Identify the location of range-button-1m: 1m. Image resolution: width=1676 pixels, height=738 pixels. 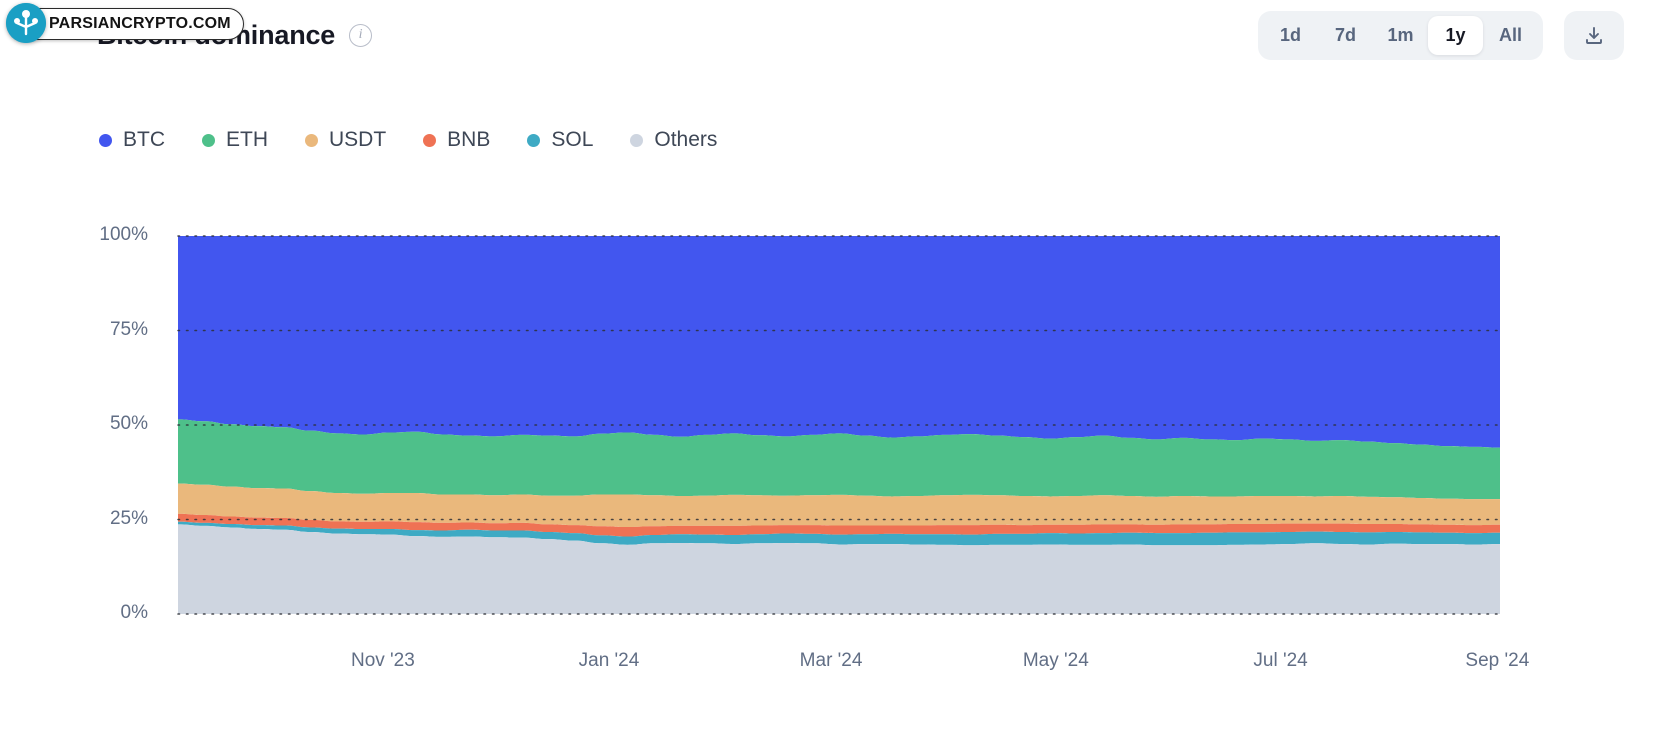
(1400, 35).